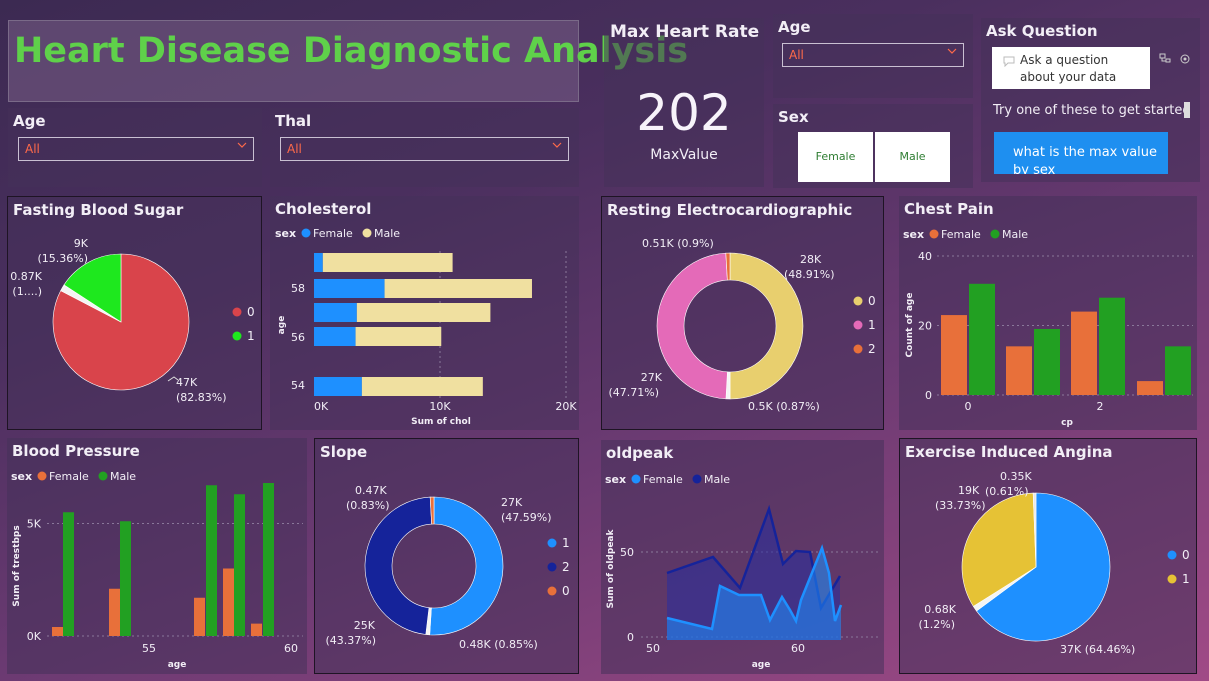  What do you see at coordinates (1067, 423) in the screenshot?
I see `x-axis-label: cp` at bounding box center [1067, 423].